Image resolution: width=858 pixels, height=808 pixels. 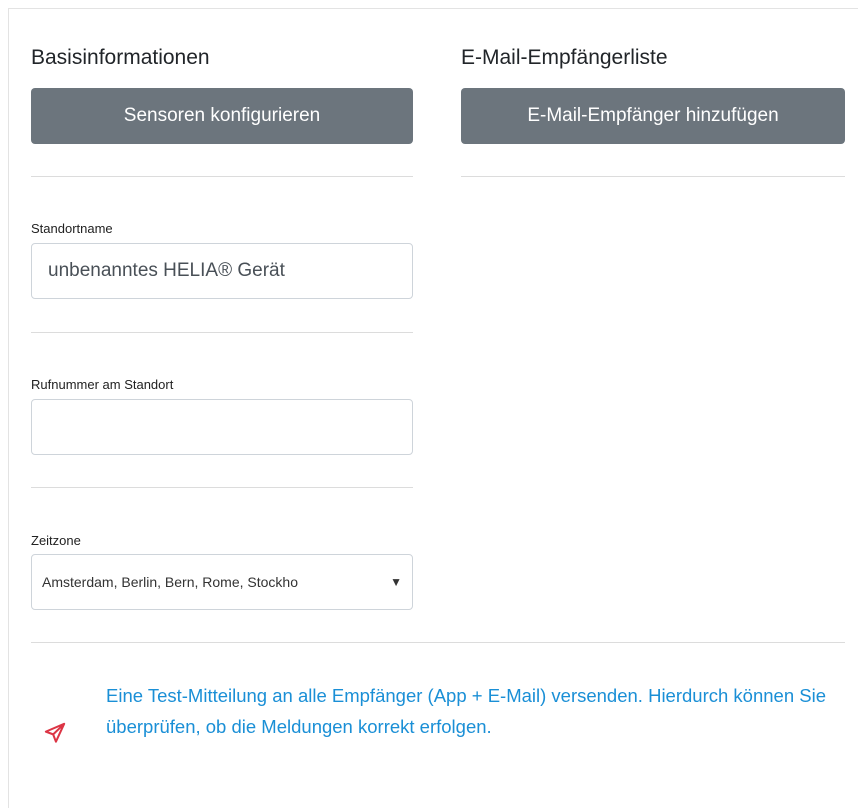 What do you see at coordinates (120, 57) in the screenshot?
I see `basic-info-title: Basisinformationen` at bounding box center [120, 57].